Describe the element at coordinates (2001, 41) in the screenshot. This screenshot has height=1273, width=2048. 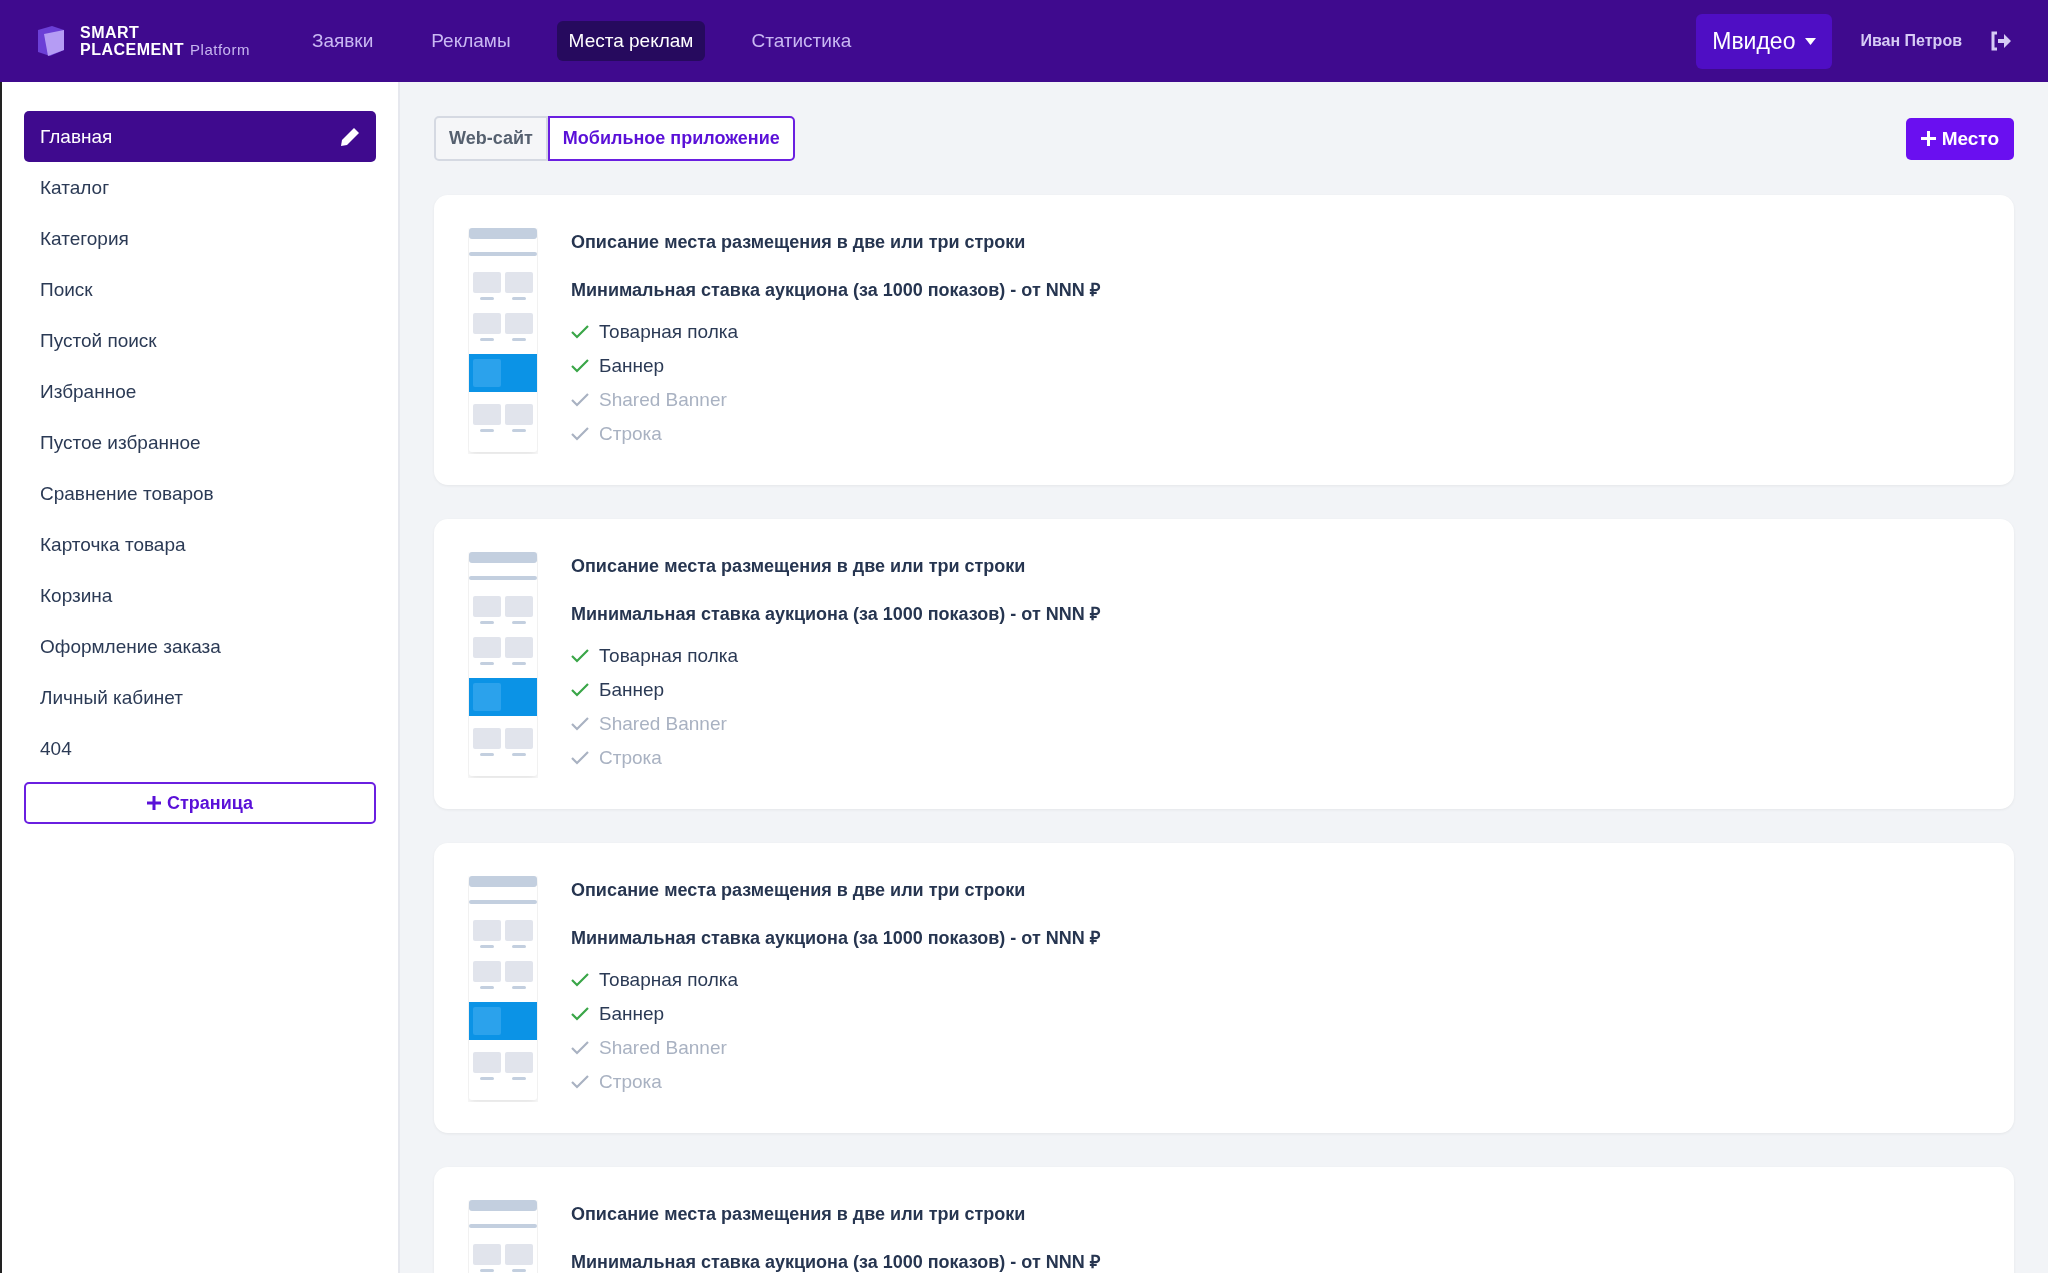
I see `logout-icon` at that location.